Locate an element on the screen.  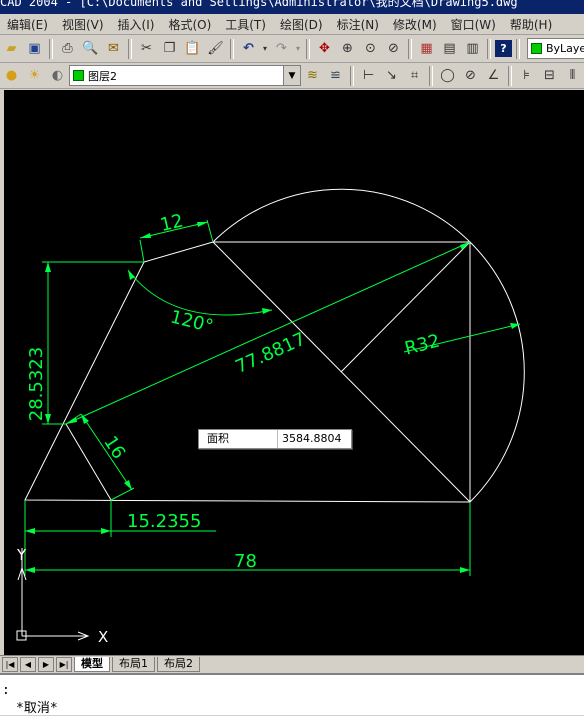
cut-icon: ✂ is located at coordinates (146, 48).